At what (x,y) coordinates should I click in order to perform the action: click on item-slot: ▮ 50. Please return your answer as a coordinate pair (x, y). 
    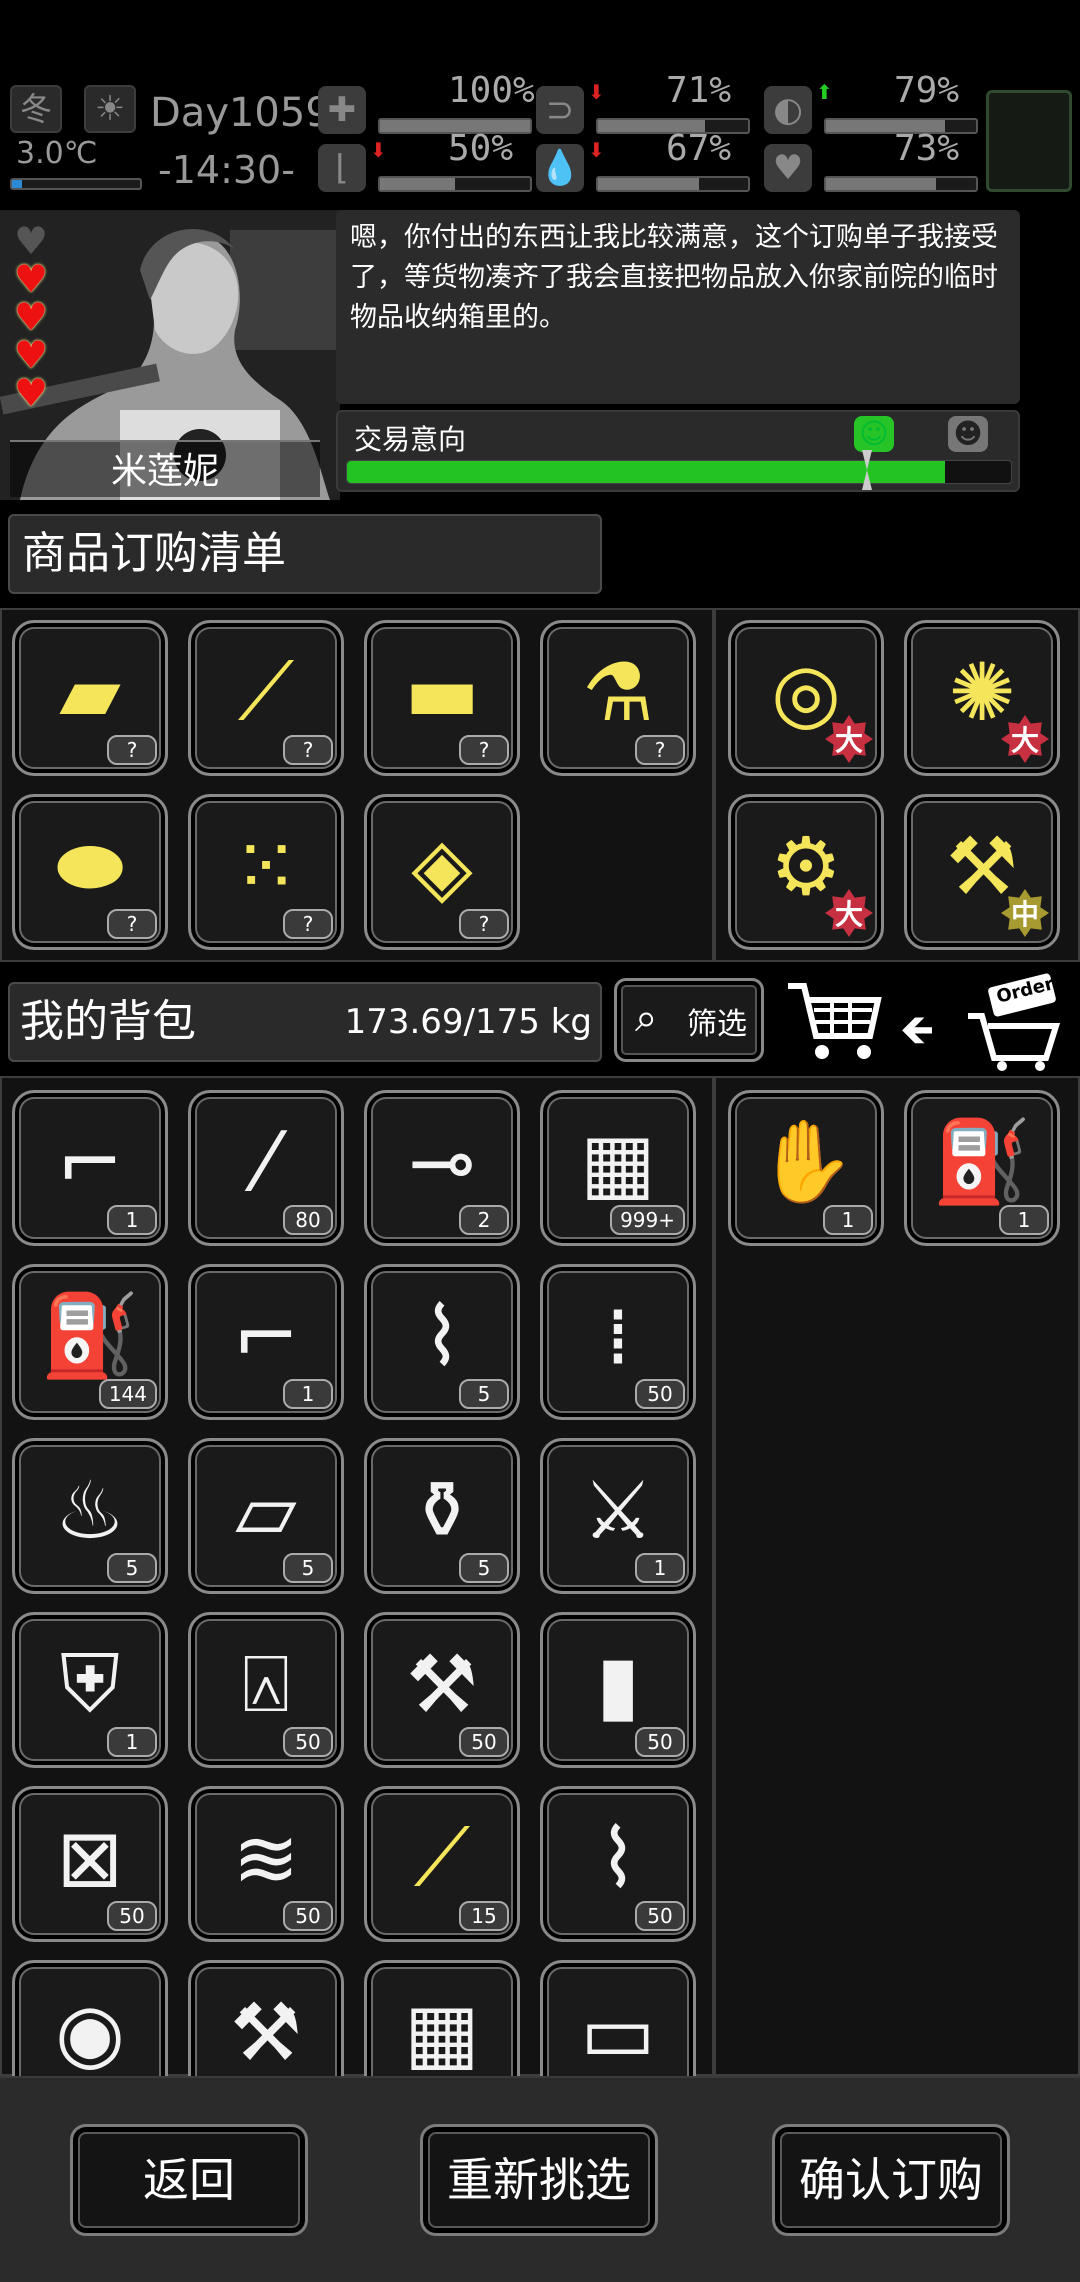
    Looking at the image, I should click on (618, 1690).